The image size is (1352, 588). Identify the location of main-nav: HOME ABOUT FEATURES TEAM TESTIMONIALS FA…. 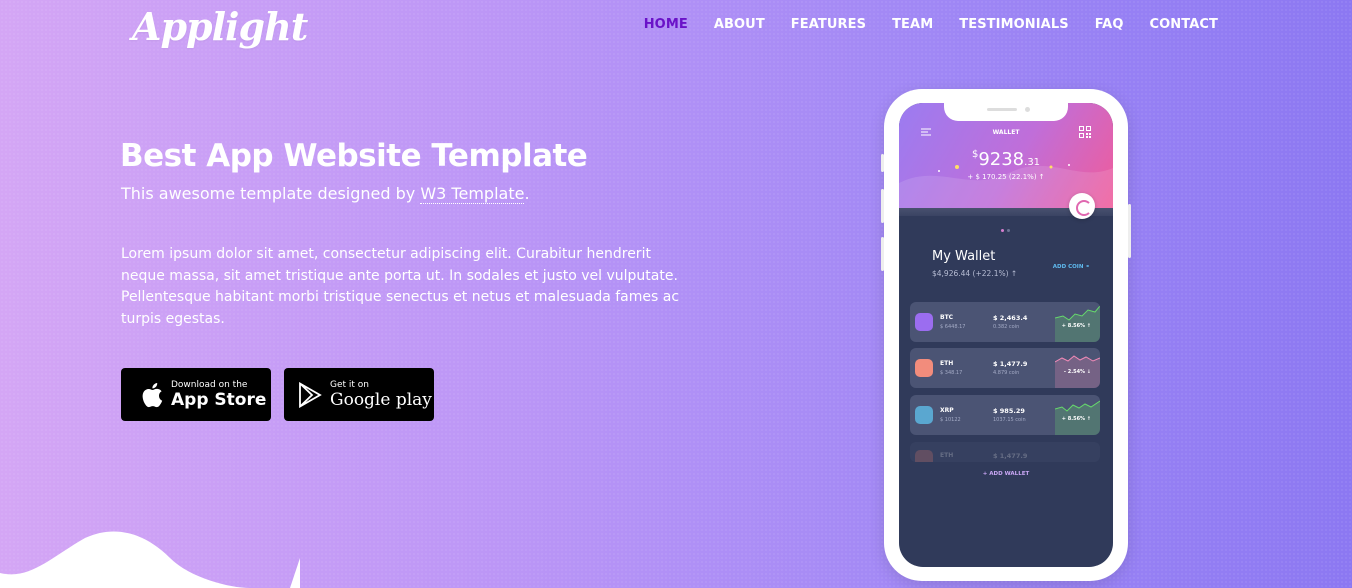
(931, 24).